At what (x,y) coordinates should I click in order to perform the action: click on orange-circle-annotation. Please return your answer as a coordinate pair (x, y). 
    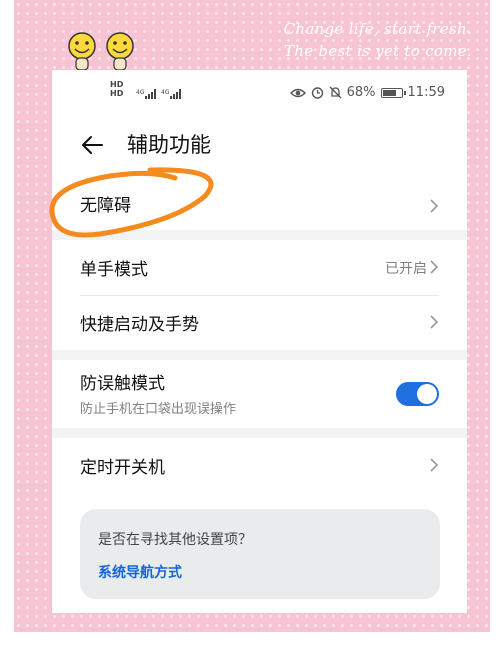
    Looking at the image, I should click on (131, 202).